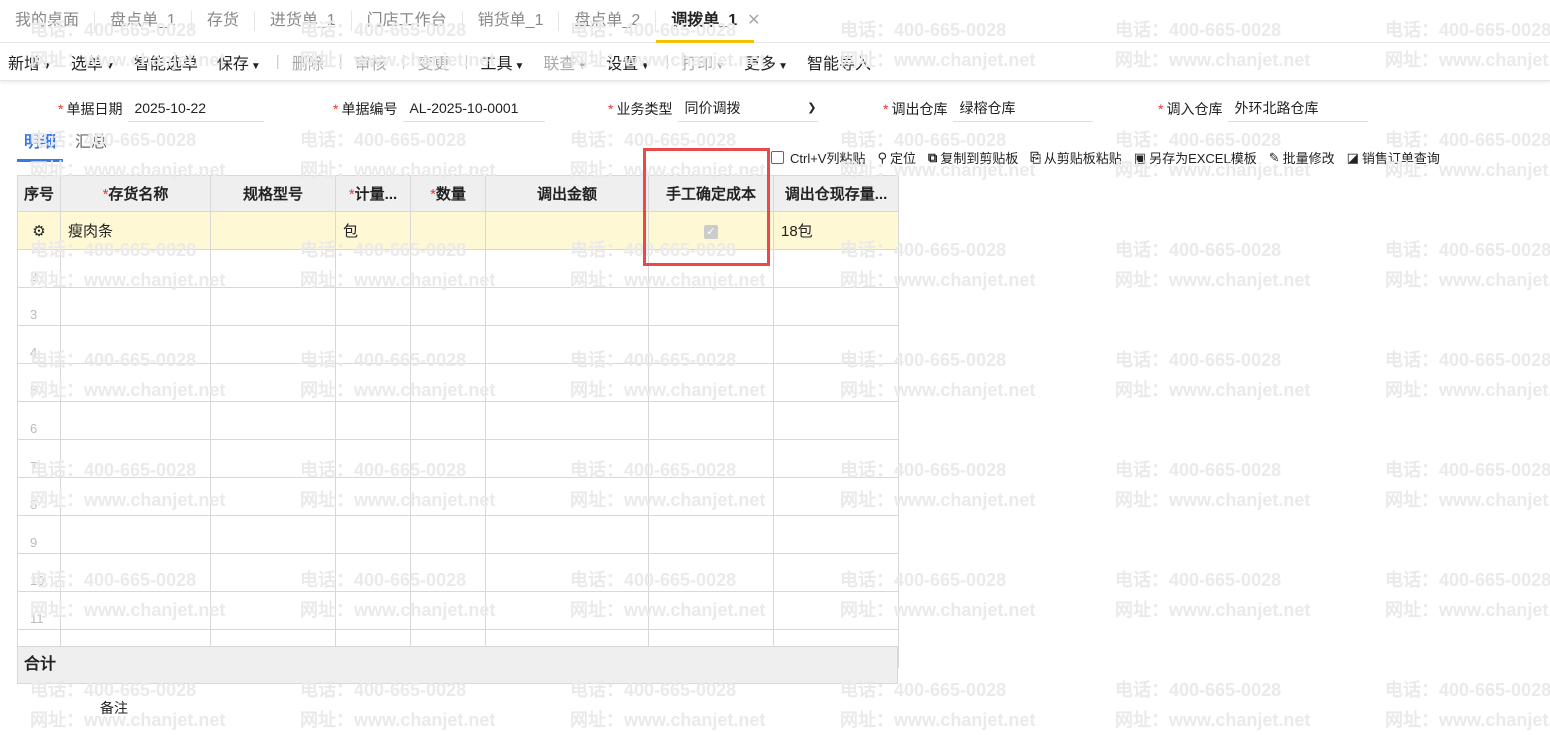 Image resolution: width=1550 pixels, height=735 pixels. What do you see at coordinates (777, 157) in the screenshot?
I see `checkbox` at bounding box center [777, 157].